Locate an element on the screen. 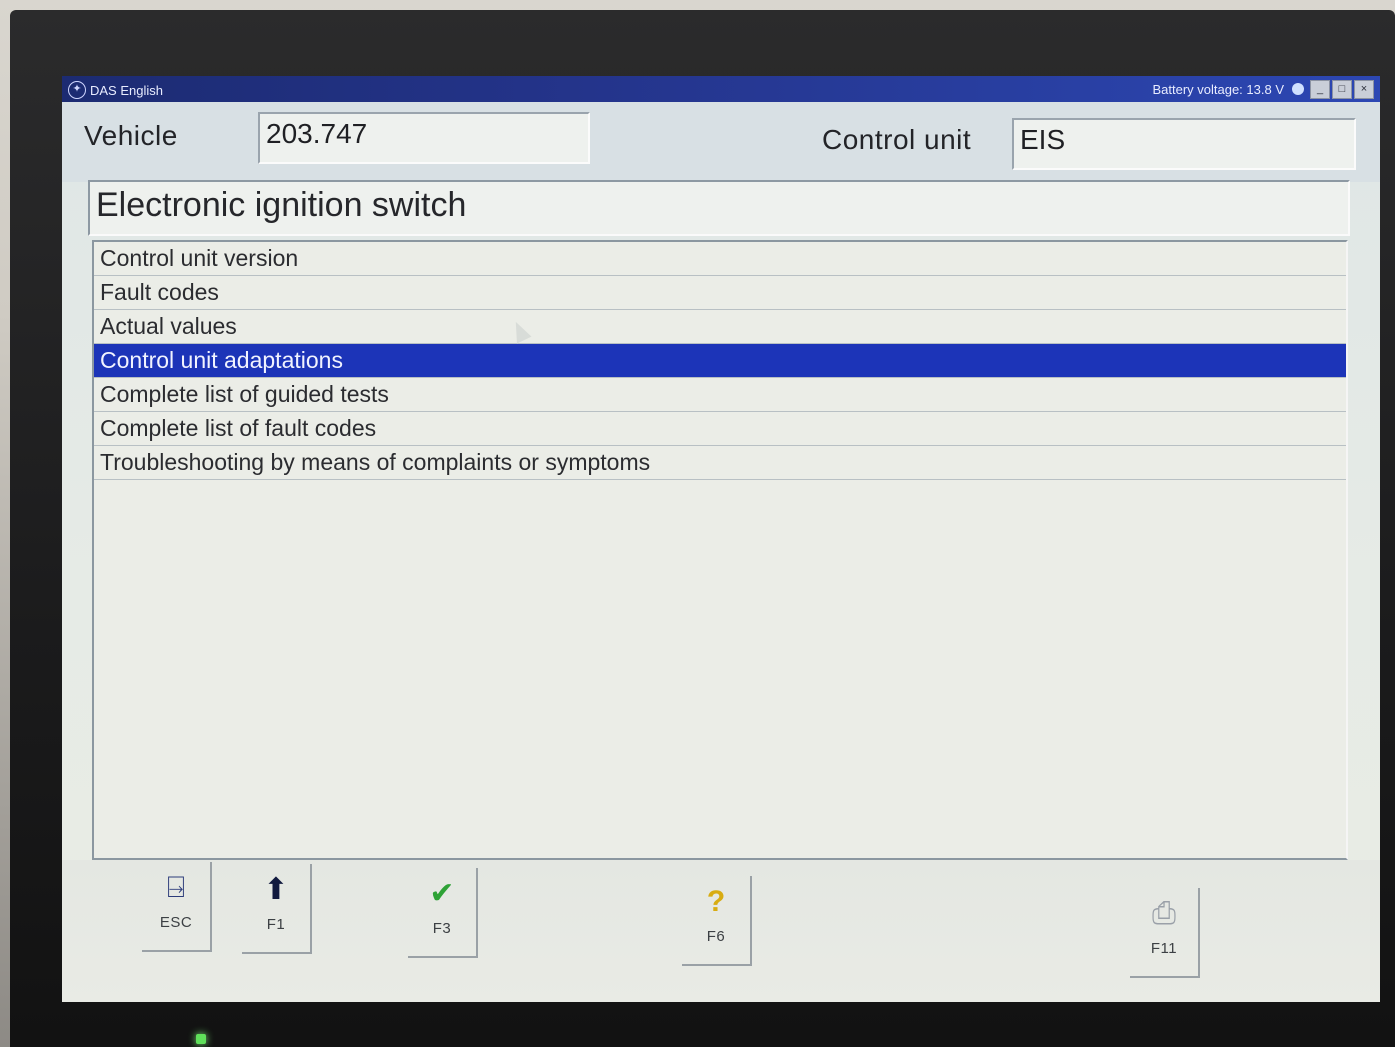 The image size is (1395, 1047). menu-item-complete-fault-codes: Complete list of fault codes is located at coordinates (720, 429).